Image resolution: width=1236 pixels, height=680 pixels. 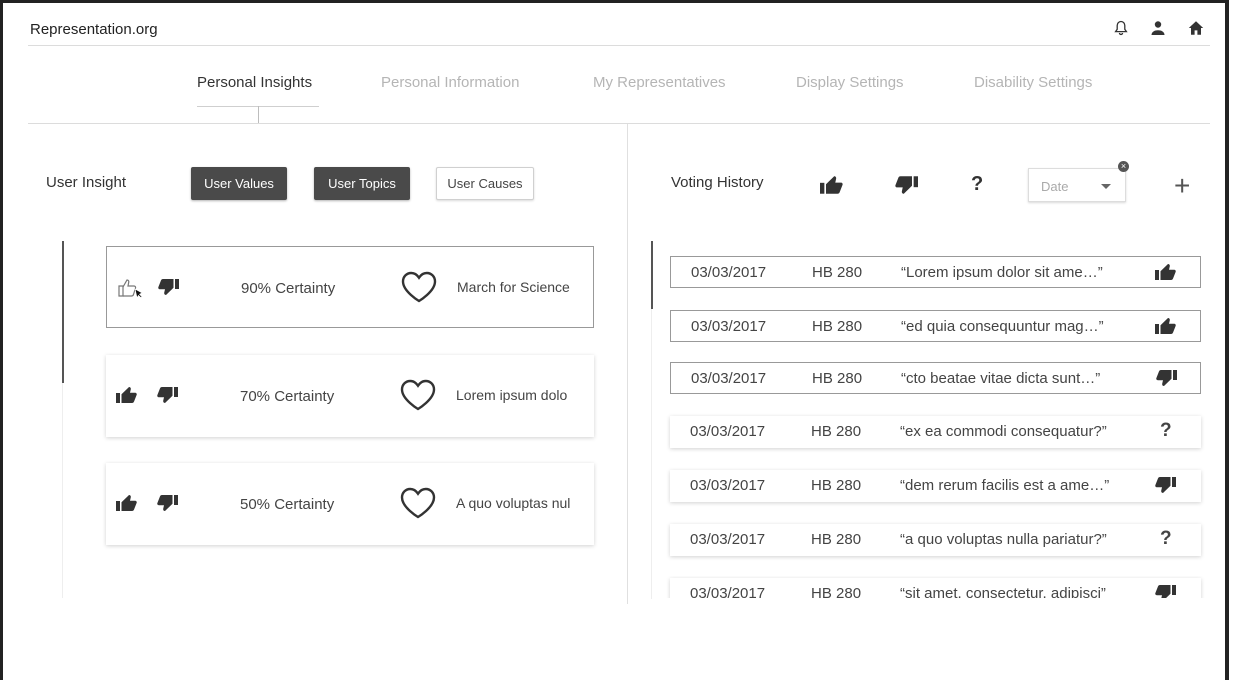 What do you see at coordinates (1005, 485) in the screenshot?
I see `vote-text: “dem rerum facilis est a ame…”` at bounding box center [1005, 485].